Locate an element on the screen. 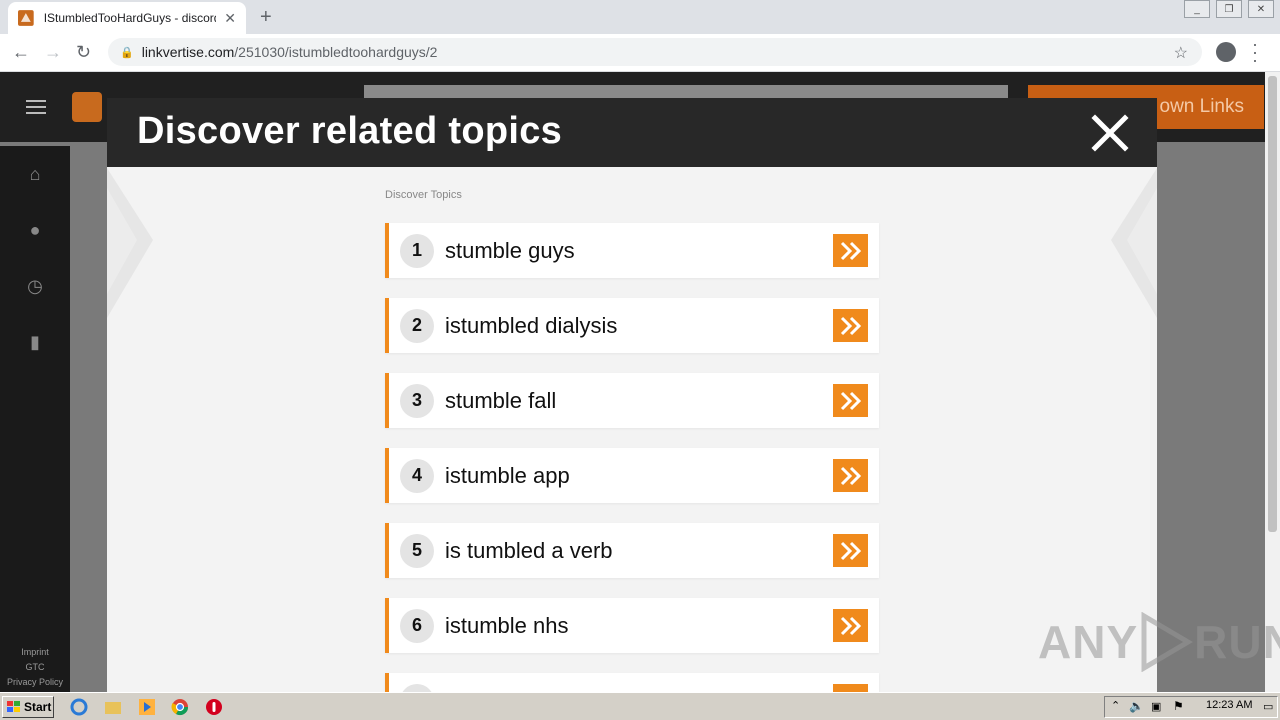 The image size is (1280, 720). windows-taskbar: Start ⌃ 🔈 ▣ ⚑ ▭ is located at coordinates (640, 706).